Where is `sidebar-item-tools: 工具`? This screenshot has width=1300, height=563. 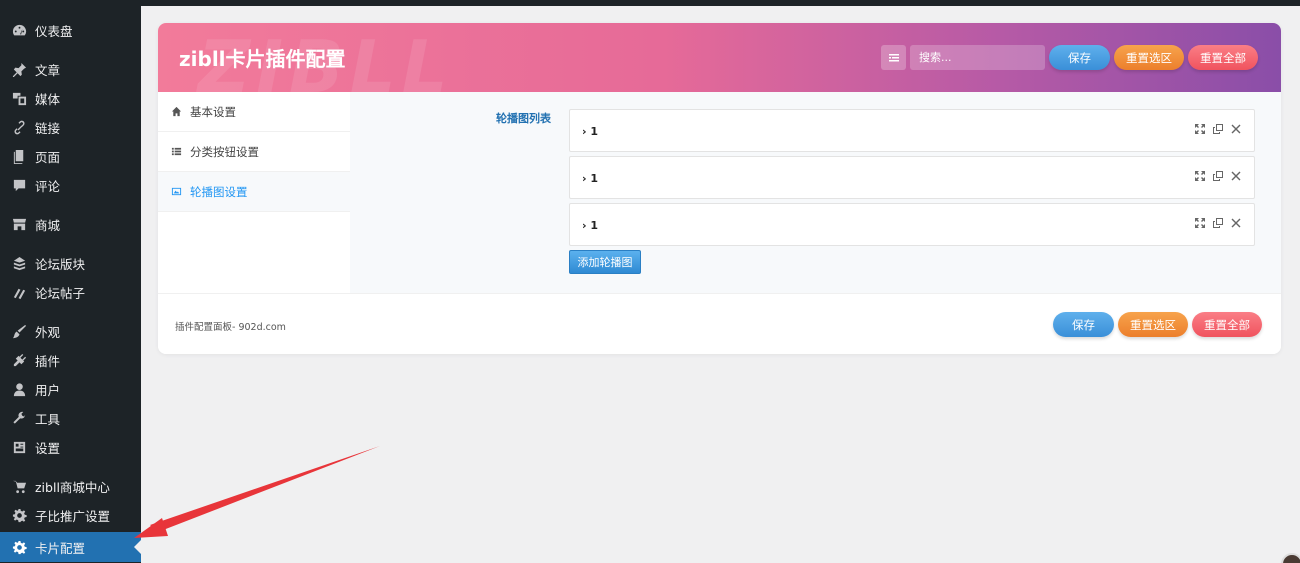 sidebar-item-tools: 工具 is located at coordinates (70, 418).